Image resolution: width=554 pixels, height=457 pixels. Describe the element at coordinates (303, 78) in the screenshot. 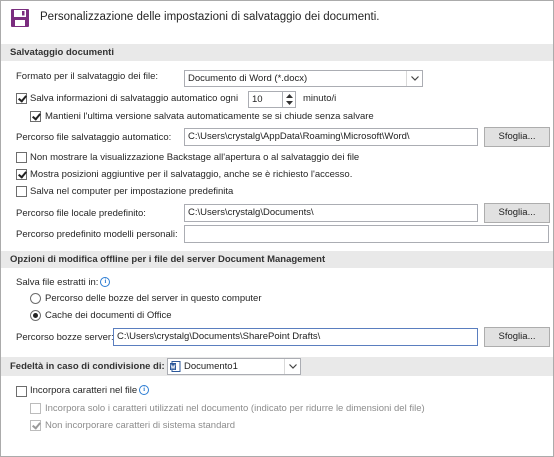

I see `format-dropdown: Documento di Word (*.docx)` at that location.